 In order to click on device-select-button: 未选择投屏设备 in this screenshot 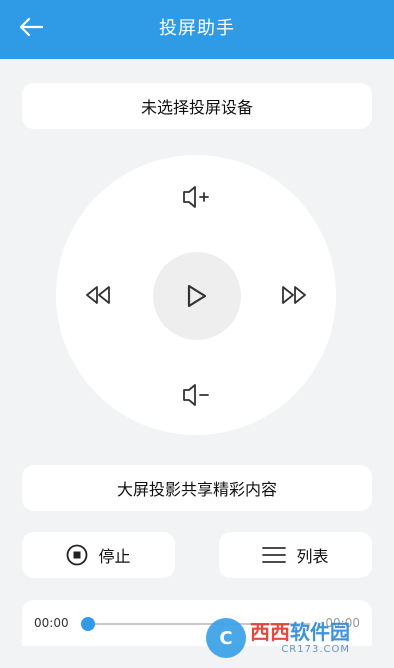, I will do `click(197, 106)`.